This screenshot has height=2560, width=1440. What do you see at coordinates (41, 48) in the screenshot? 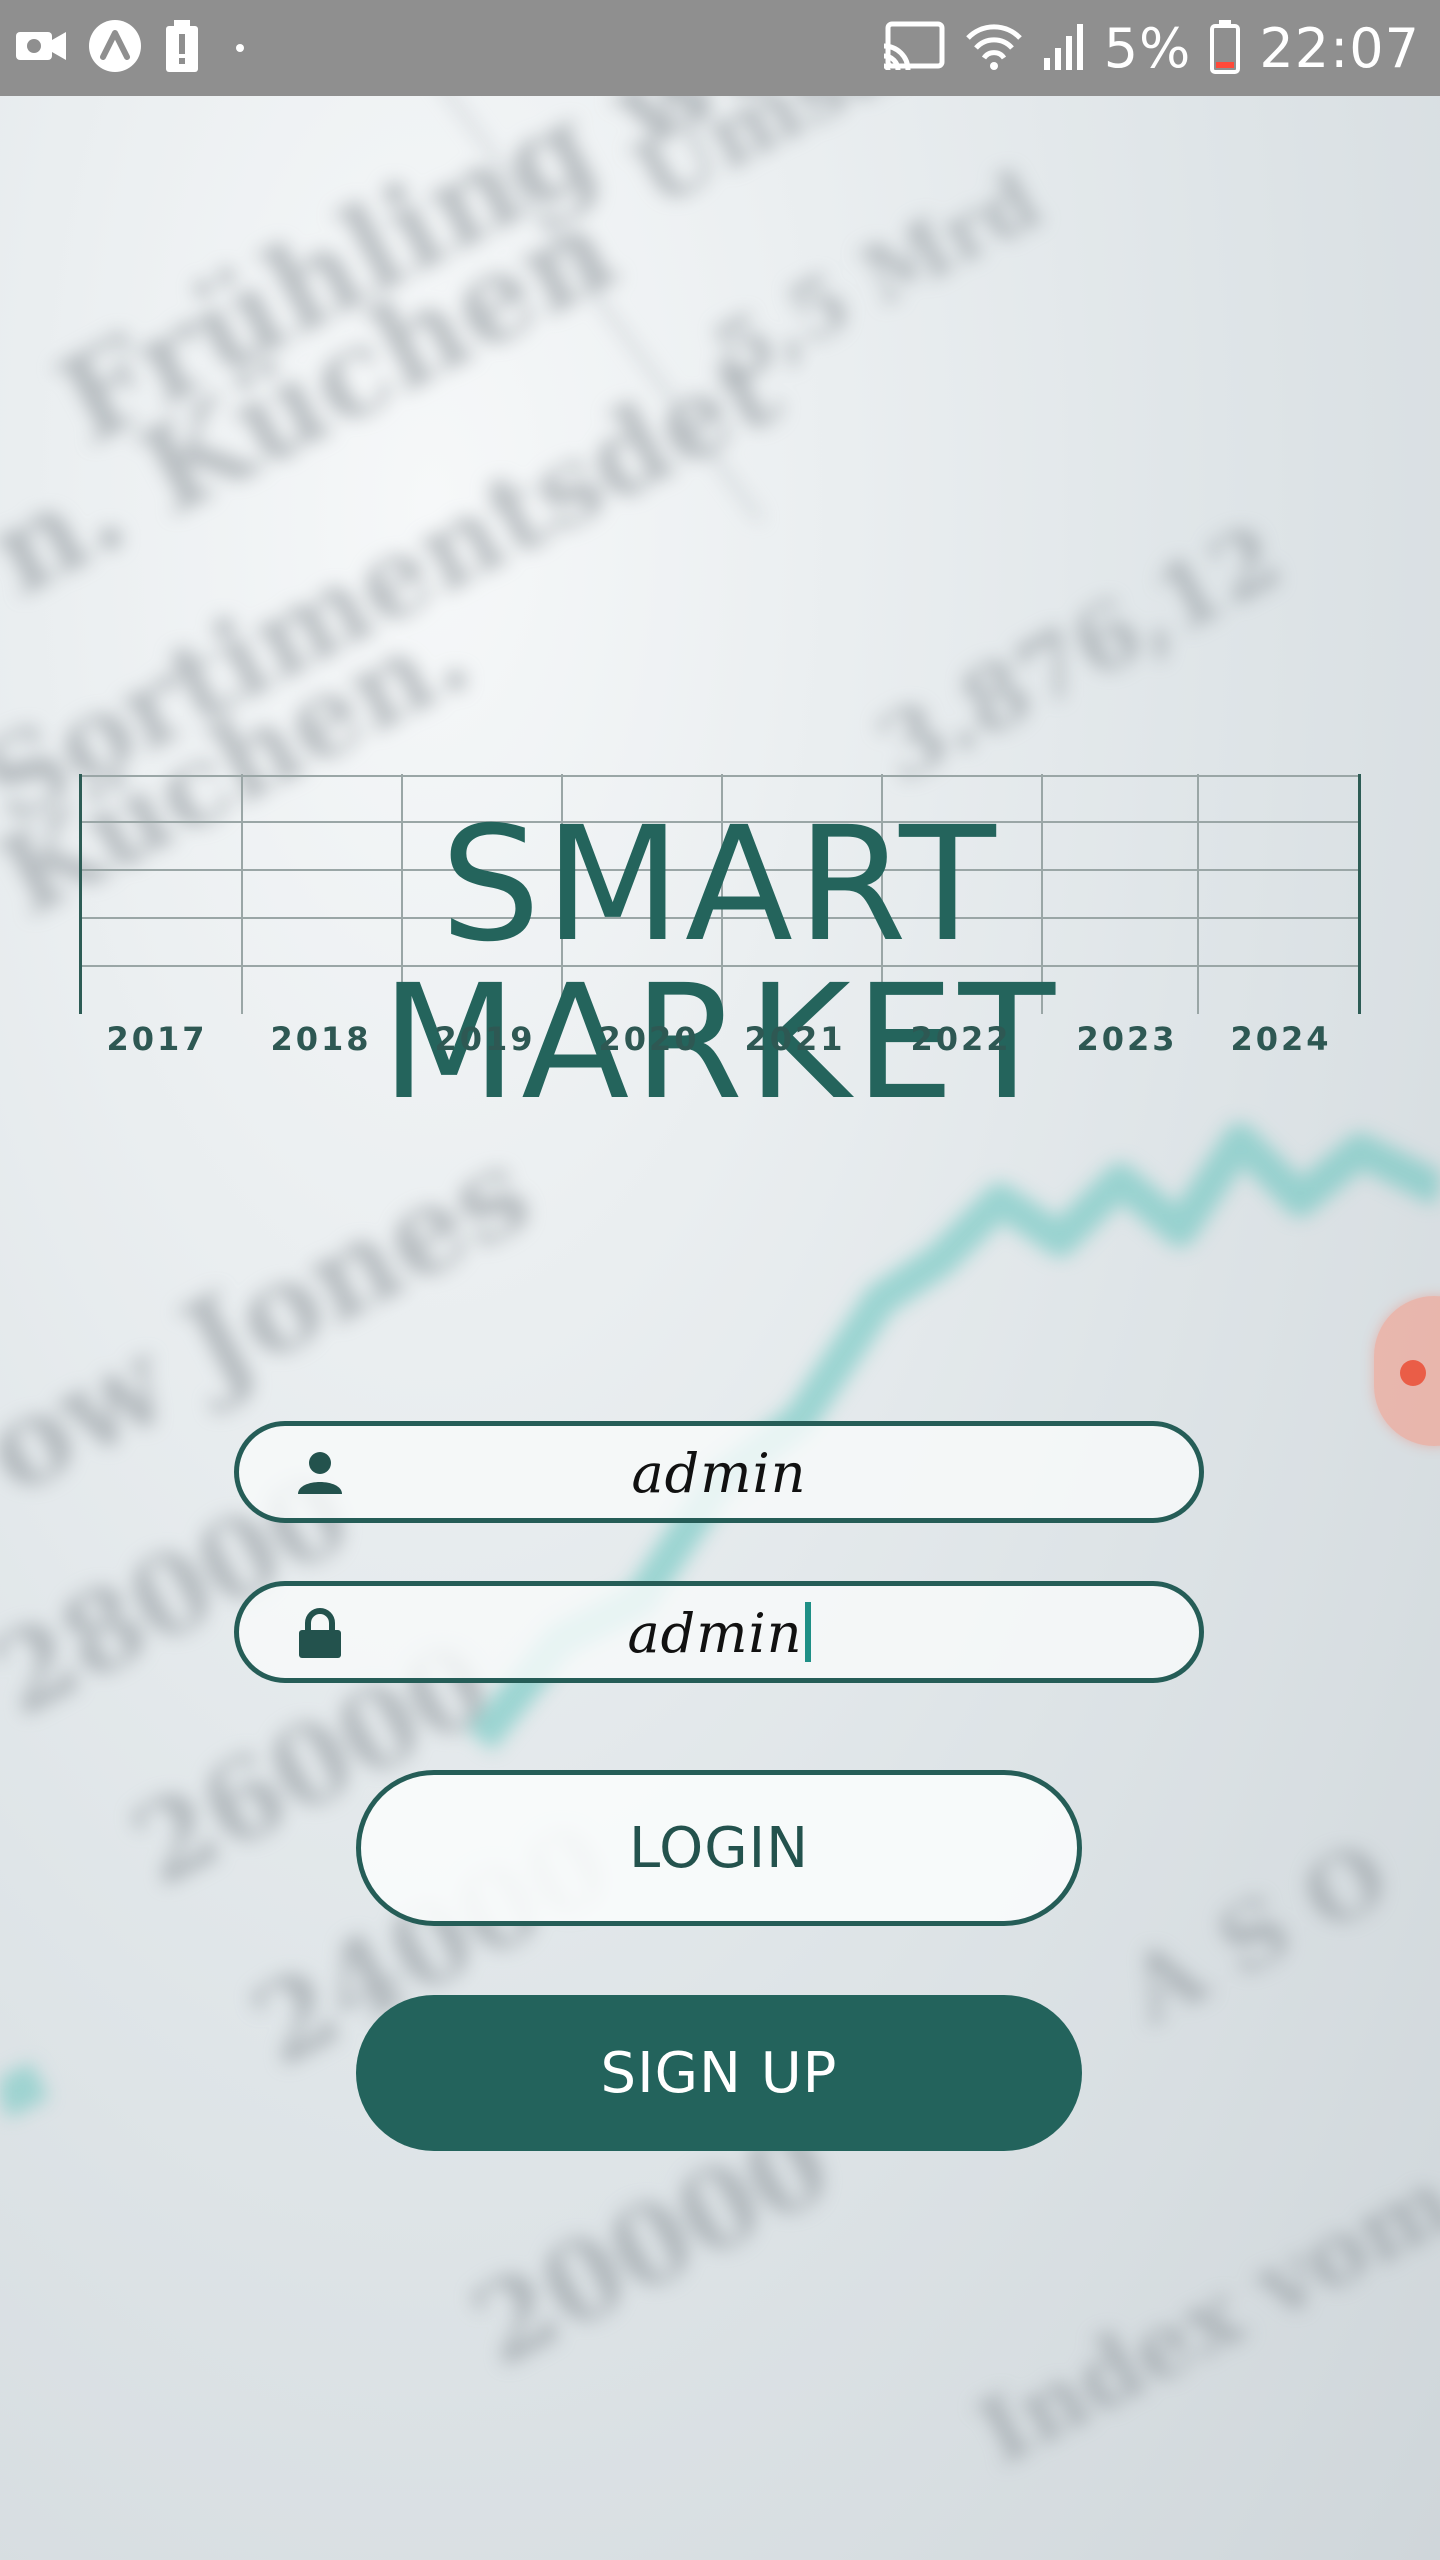
I see `camera-icon` at bounding box center [41, 48].